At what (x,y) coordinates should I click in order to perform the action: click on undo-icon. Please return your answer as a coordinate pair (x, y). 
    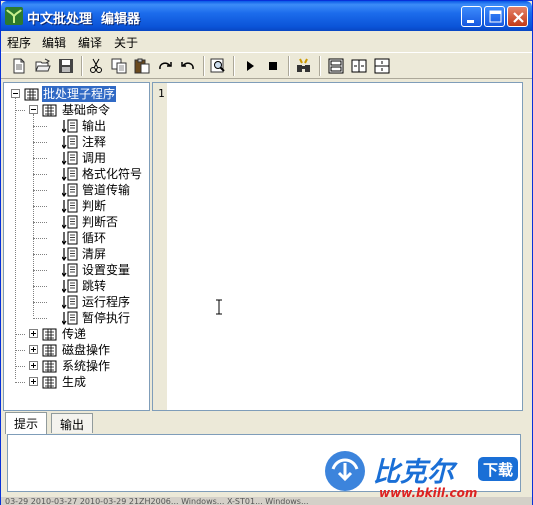
    Looking at the image, I should click on (188, 66).